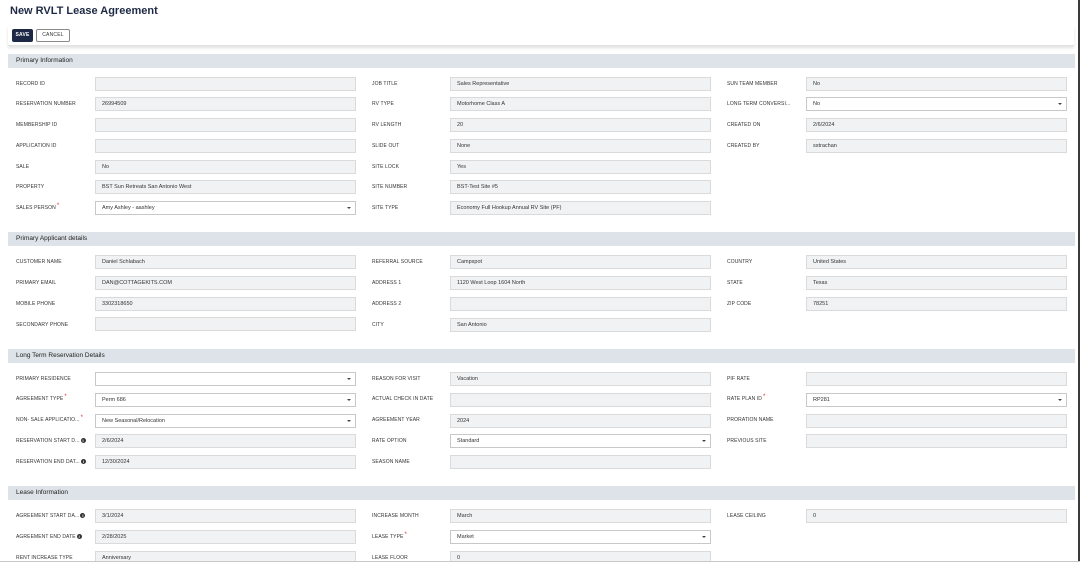 Image resolution: width=1080 pixels, height=562 pixels. I want to click on reservation-start-field: 2/6/2024, so click(225, 441).